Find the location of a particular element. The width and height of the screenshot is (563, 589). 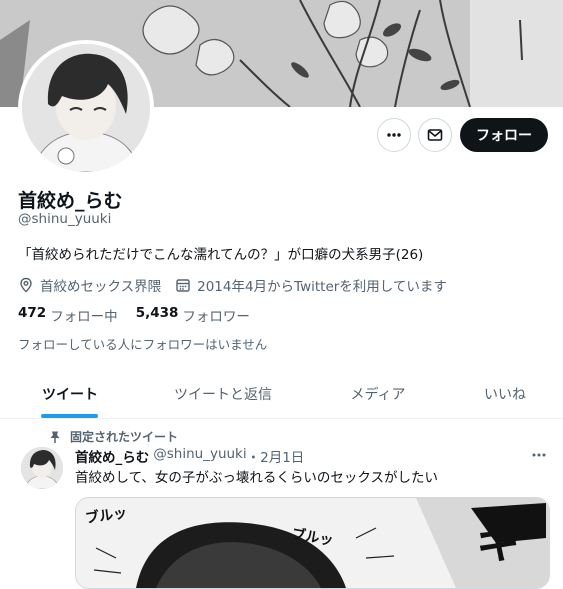

following-label: フォロー中 is located at coordinates (84, 317).